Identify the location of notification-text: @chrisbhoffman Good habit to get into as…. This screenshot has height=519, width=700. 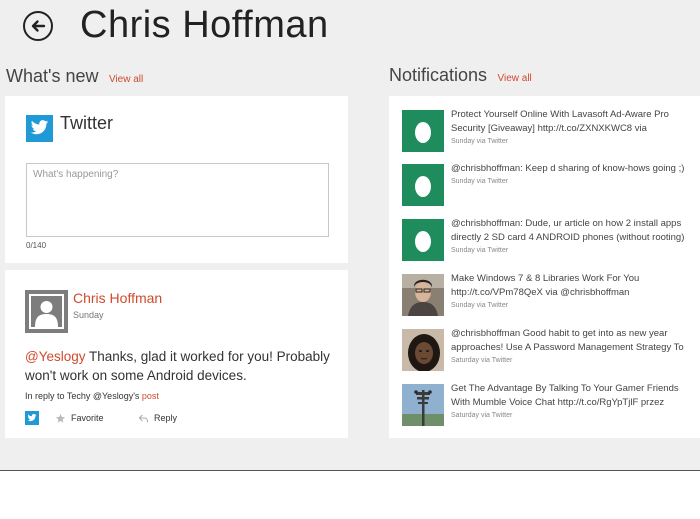
(575, 346).